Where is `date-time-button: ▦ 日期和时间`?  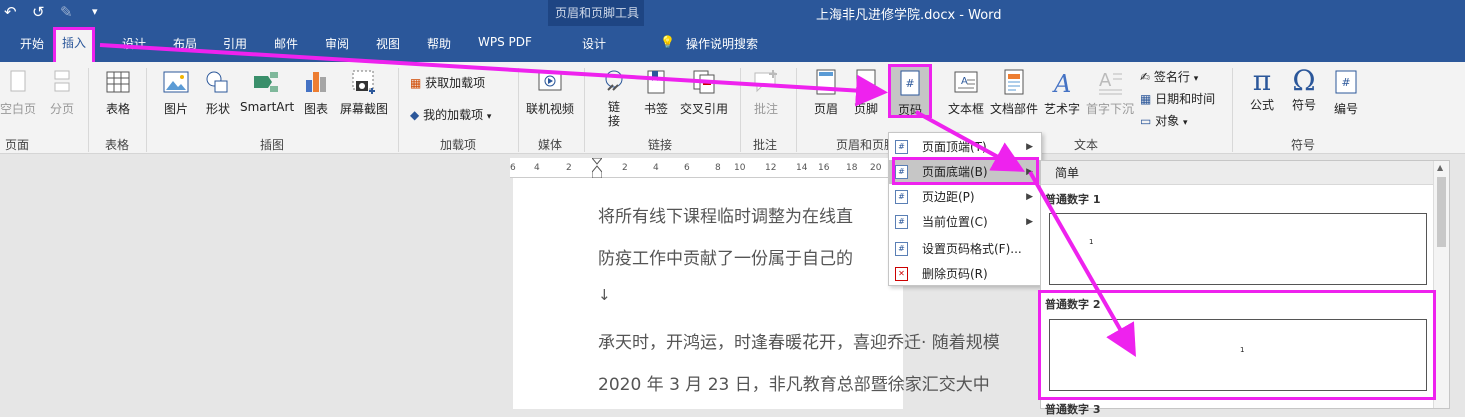
date-time-button: ▦ 日期和时间 is located at coordinates (1177, 98).